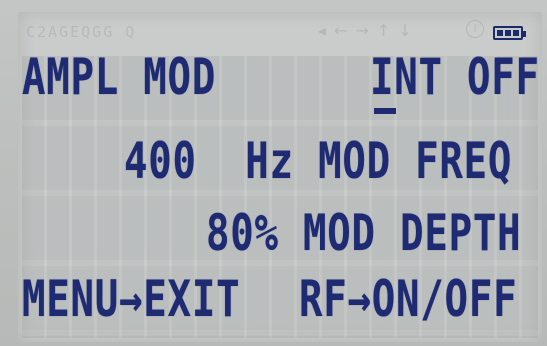 The height and width of the screenshot is (346, 547). What do you see at coordinates (385, 111) in the screenshot?
I see `edit-cursor` at bounding box center [385, 111].